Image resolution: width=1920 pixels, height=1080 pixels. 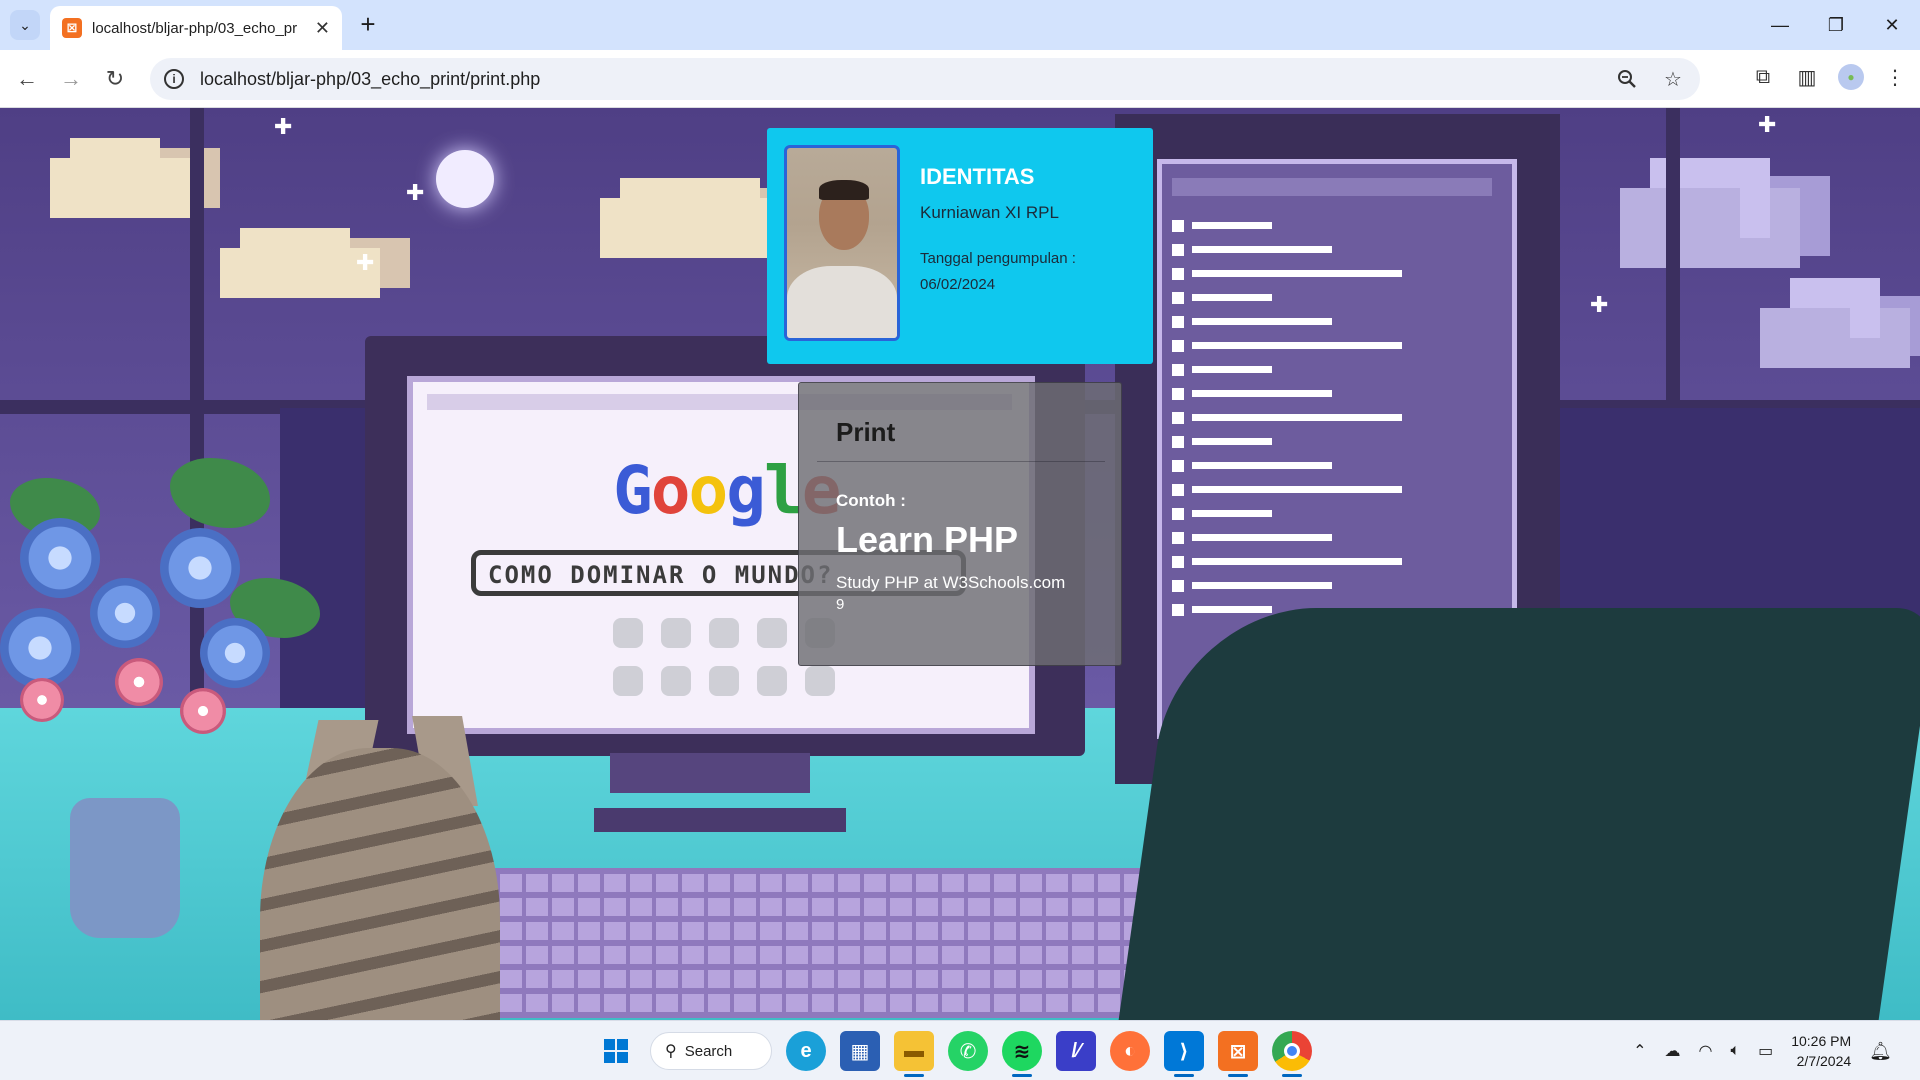 I want to click on volume-icon: 🔈︎, so click(x=1735, y=1051).